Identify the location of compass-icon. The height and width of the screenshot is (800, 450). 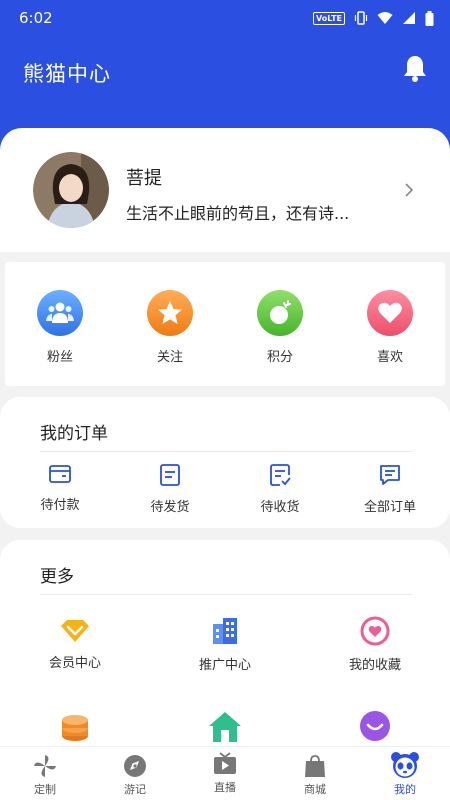
(135, 766).